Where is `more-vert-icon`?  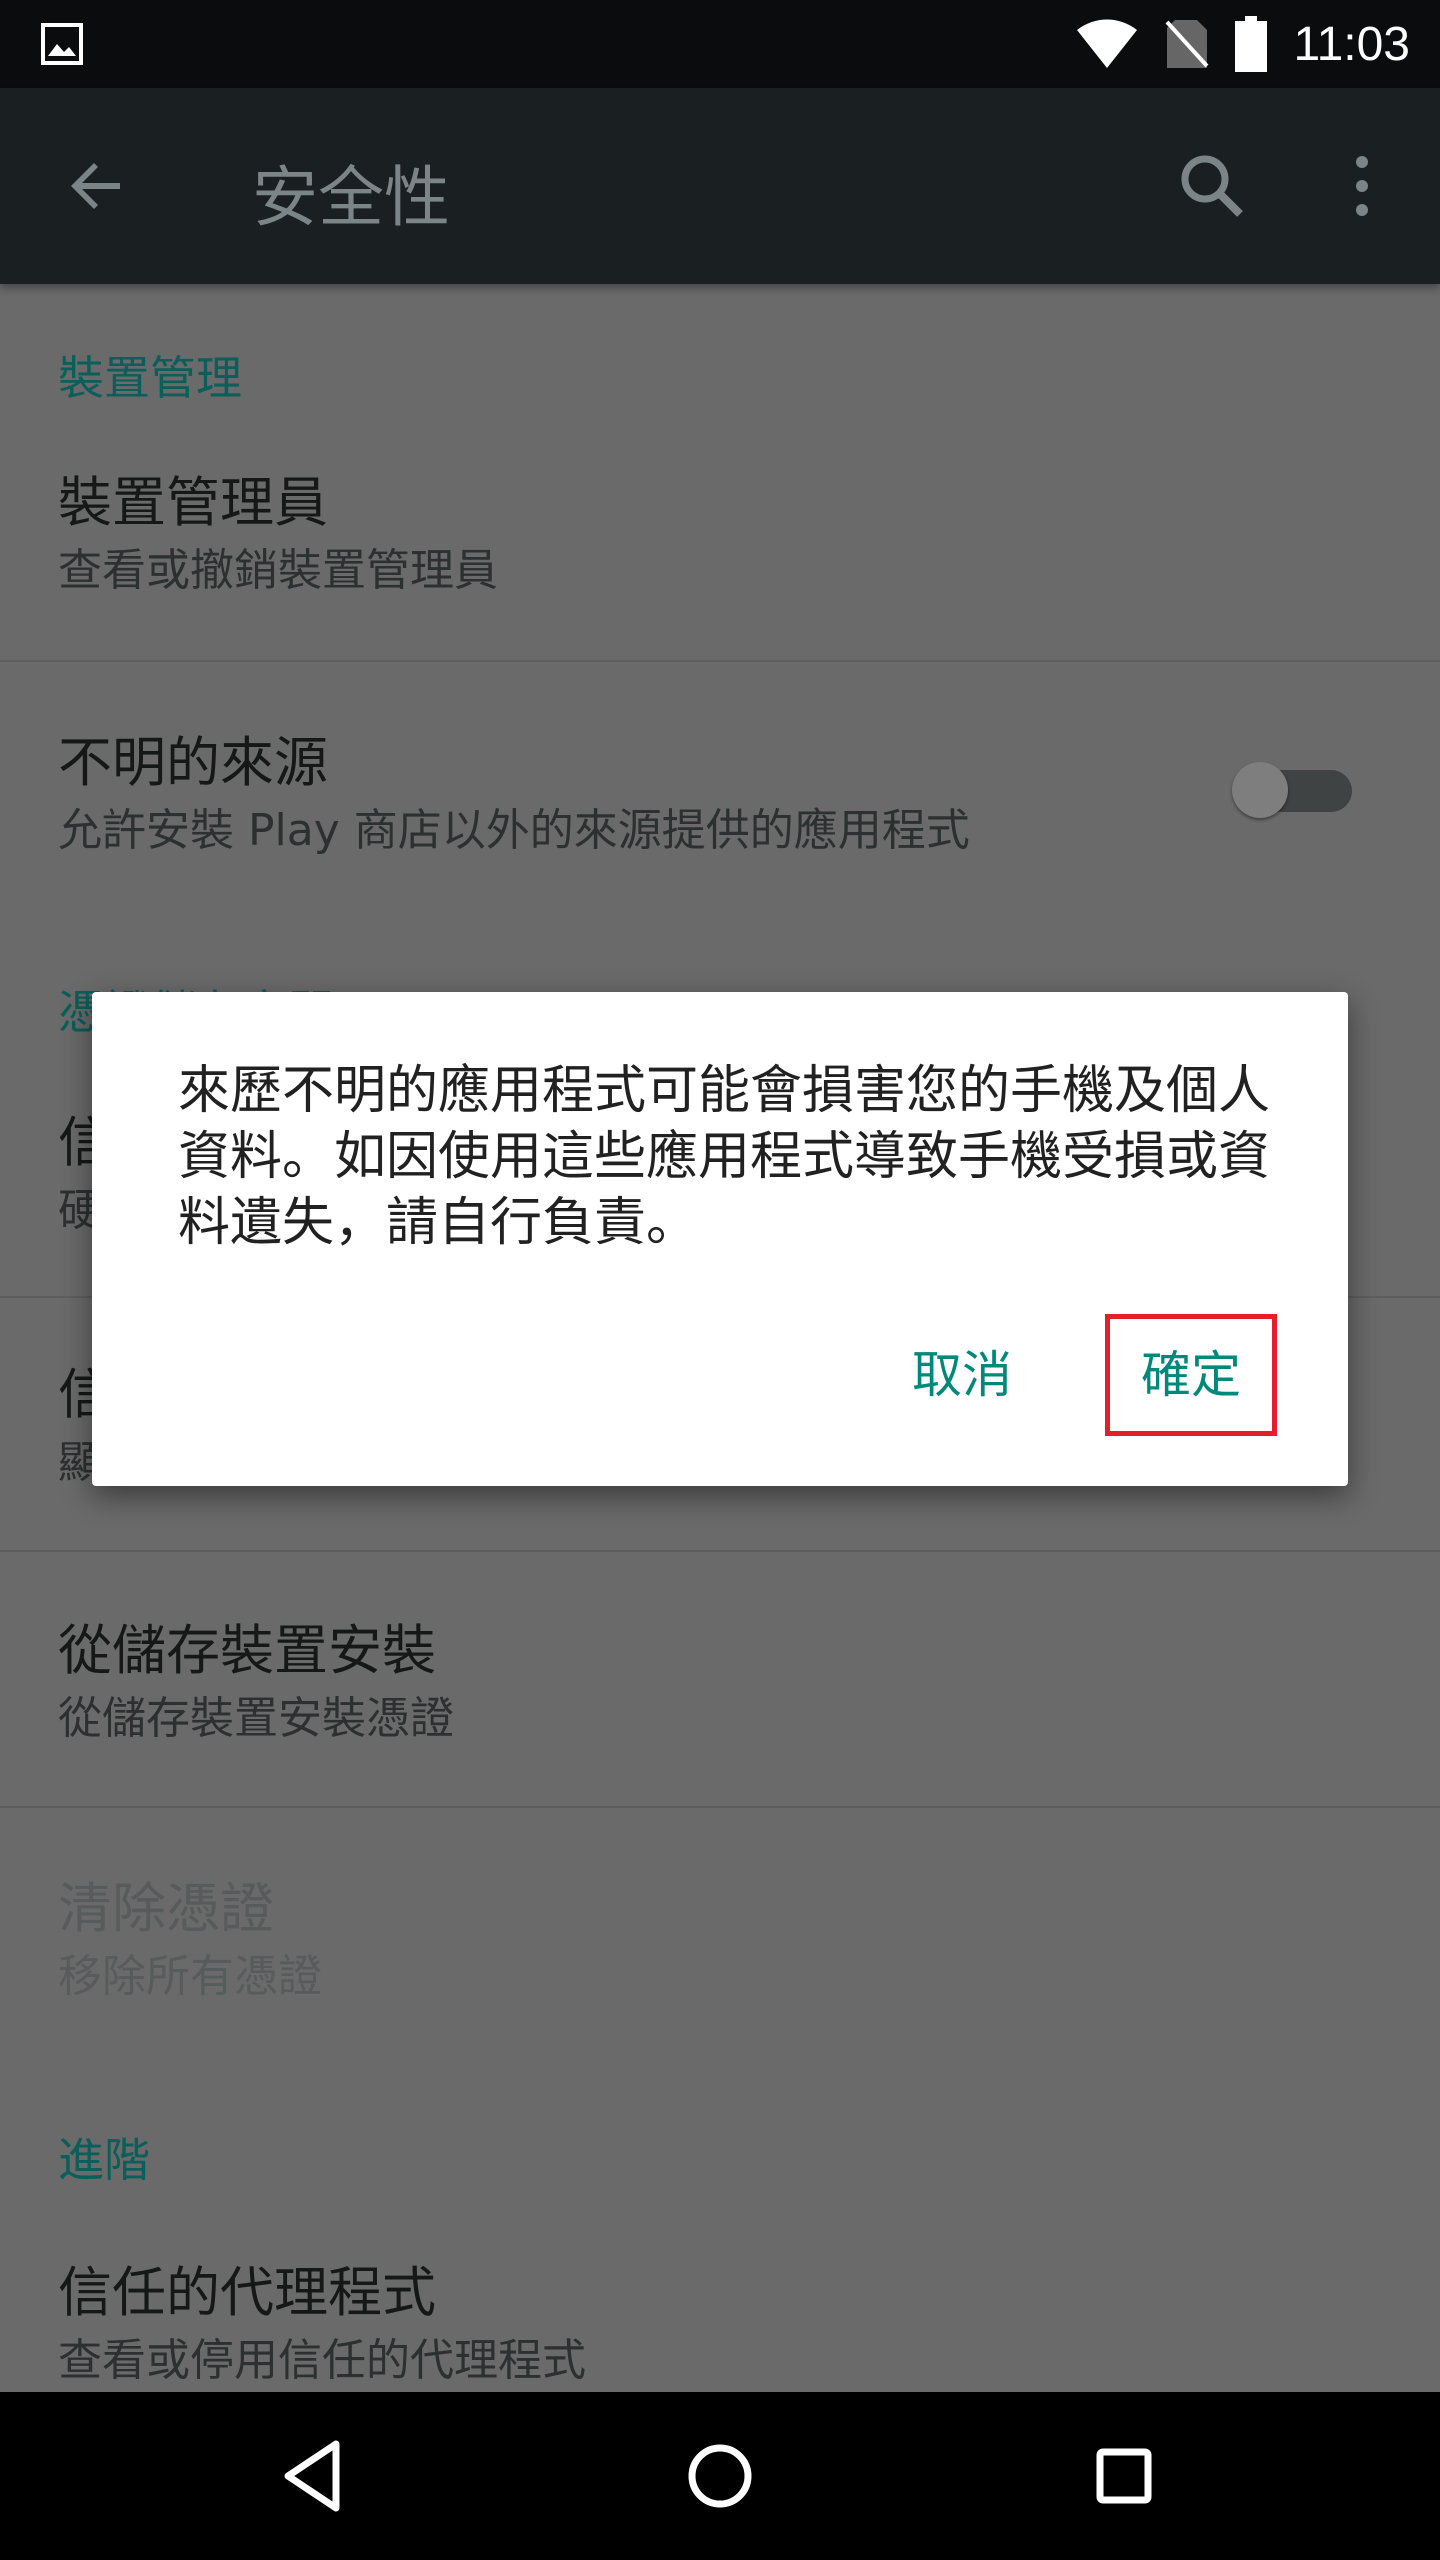
more-vert-icon is located at coordinates (1362, 186).